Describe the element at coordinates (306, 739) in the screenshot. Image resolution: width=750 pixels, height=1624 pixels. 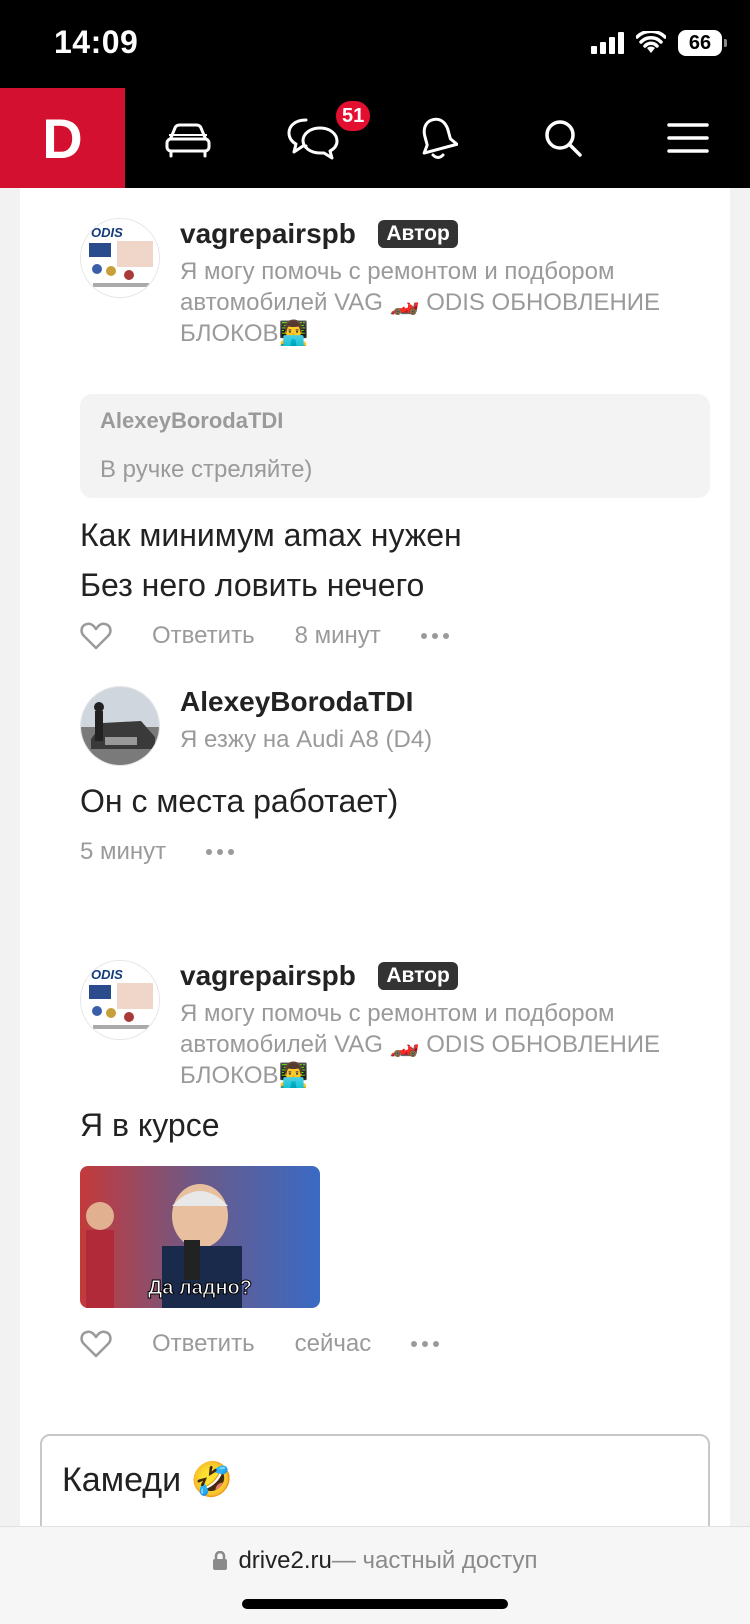
I see `user-bio: Я езжу на Audi A8 (D4)` at that location.